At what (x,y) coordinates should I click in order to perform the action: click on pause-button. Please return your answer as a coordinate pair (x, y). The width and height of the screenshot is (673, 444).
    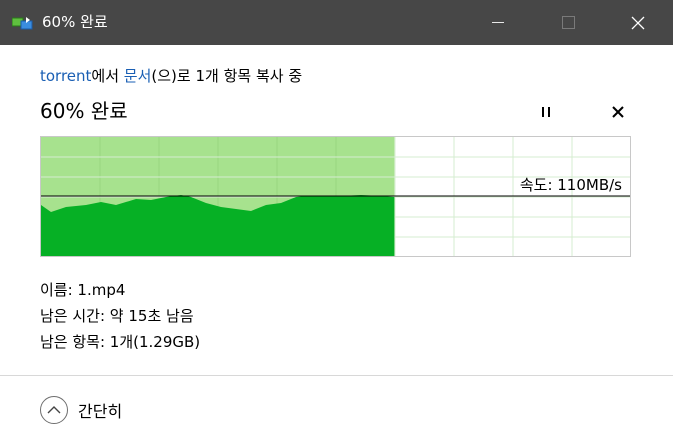
    Looking at the image, I should click on (546, 112).